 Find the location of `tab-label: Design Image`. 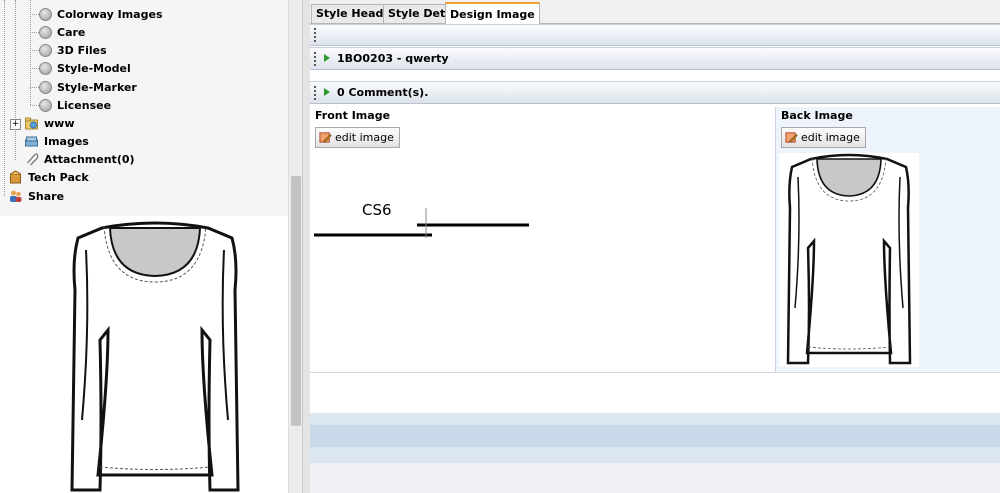

tab-label: Design Image is located at coordinates (492, 14).